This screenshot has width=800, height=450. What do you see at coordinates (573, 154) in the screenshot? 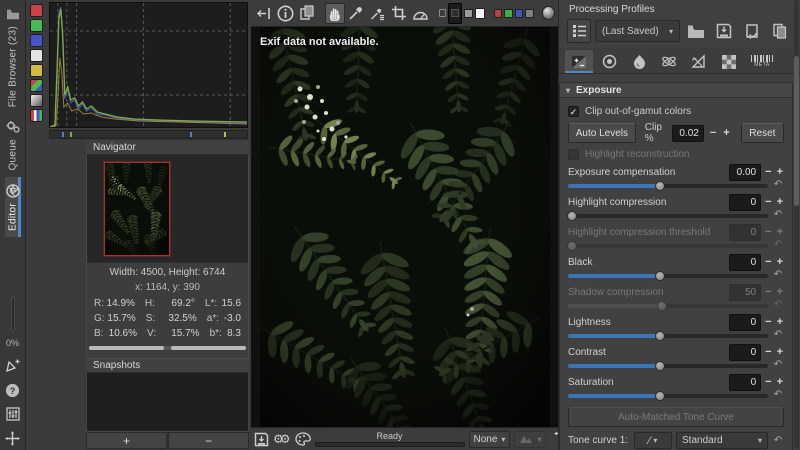
I see `checkbox-unchecked` at bounding box center [573, 154].